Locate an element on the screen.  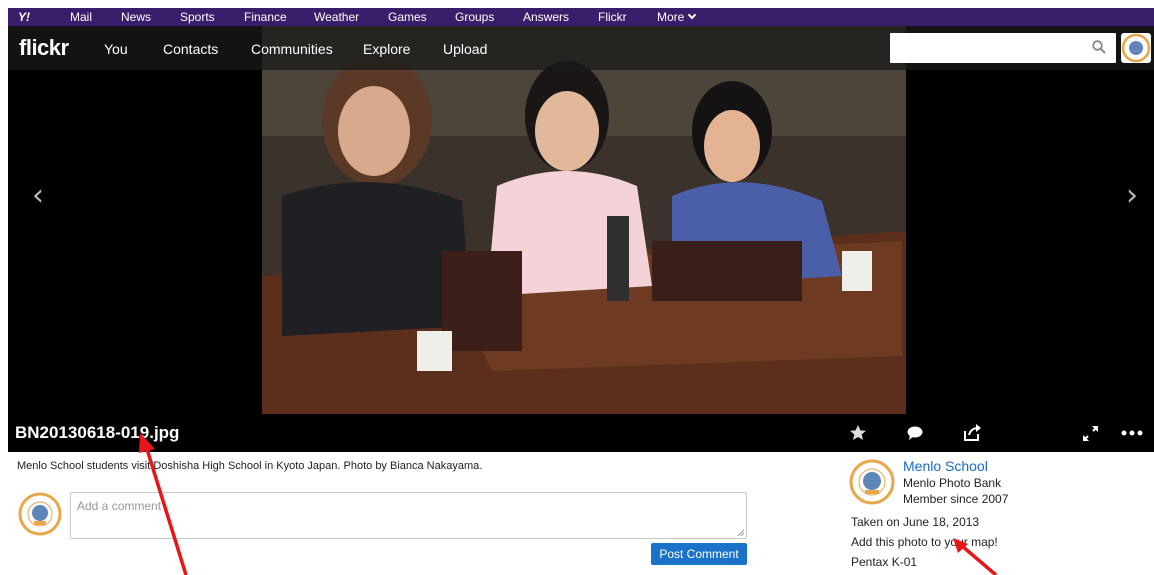
chevron-left-icon: ‹ is located at coordinates (38, 196).